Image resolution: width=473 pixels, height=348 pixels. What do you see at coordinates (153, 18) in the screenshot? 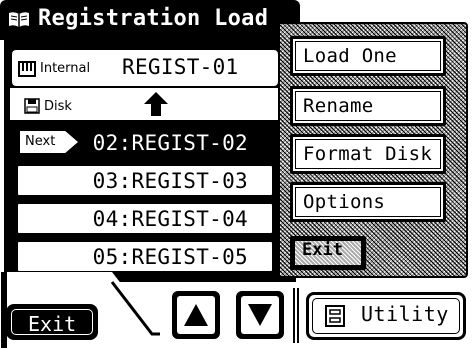
I see `page-title: Registration Load` at bounding box center [153, 18].